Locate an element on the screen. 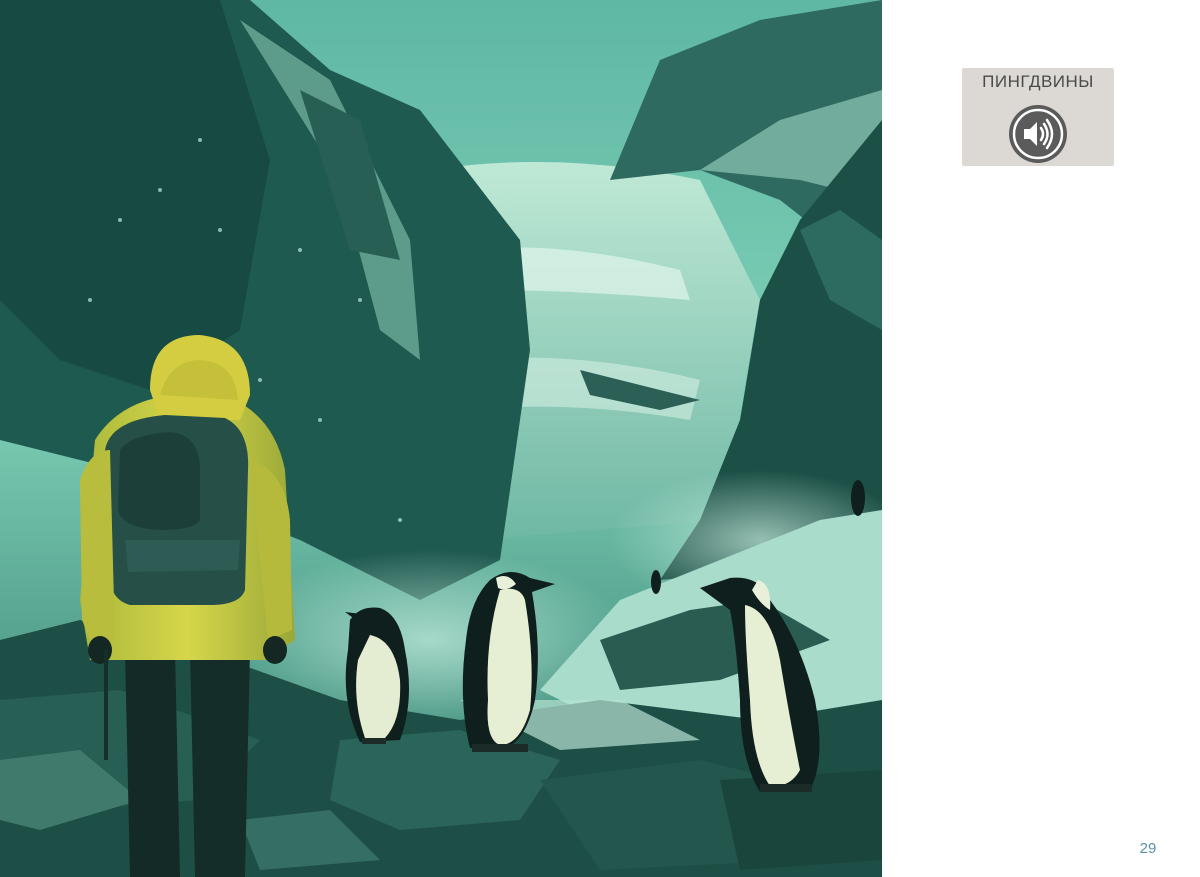 The image size is (1200, 877). play-audio-button is located at coordinates (1038, 134).